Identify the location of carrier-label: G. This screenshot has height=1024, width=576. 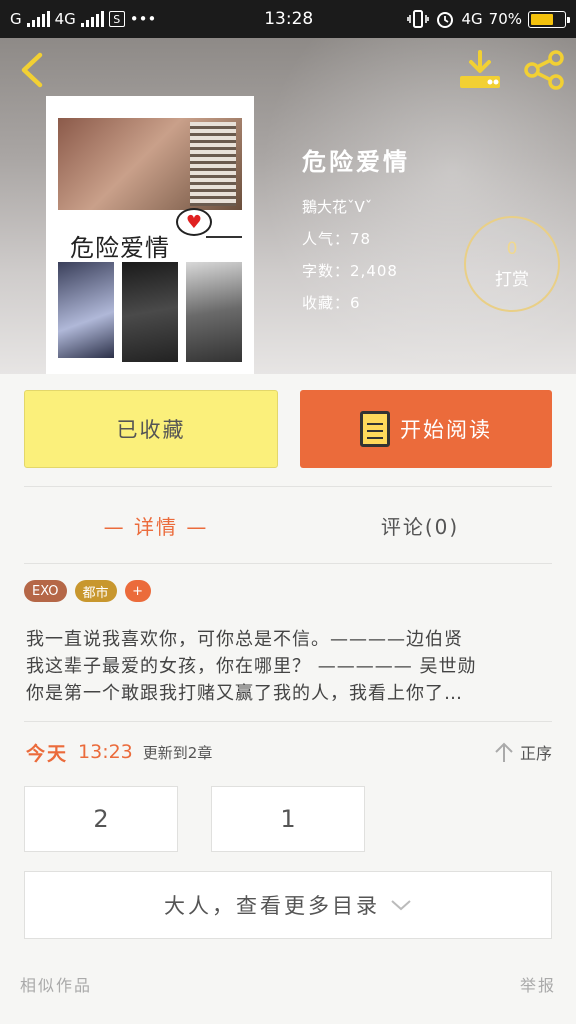
(16, 19).